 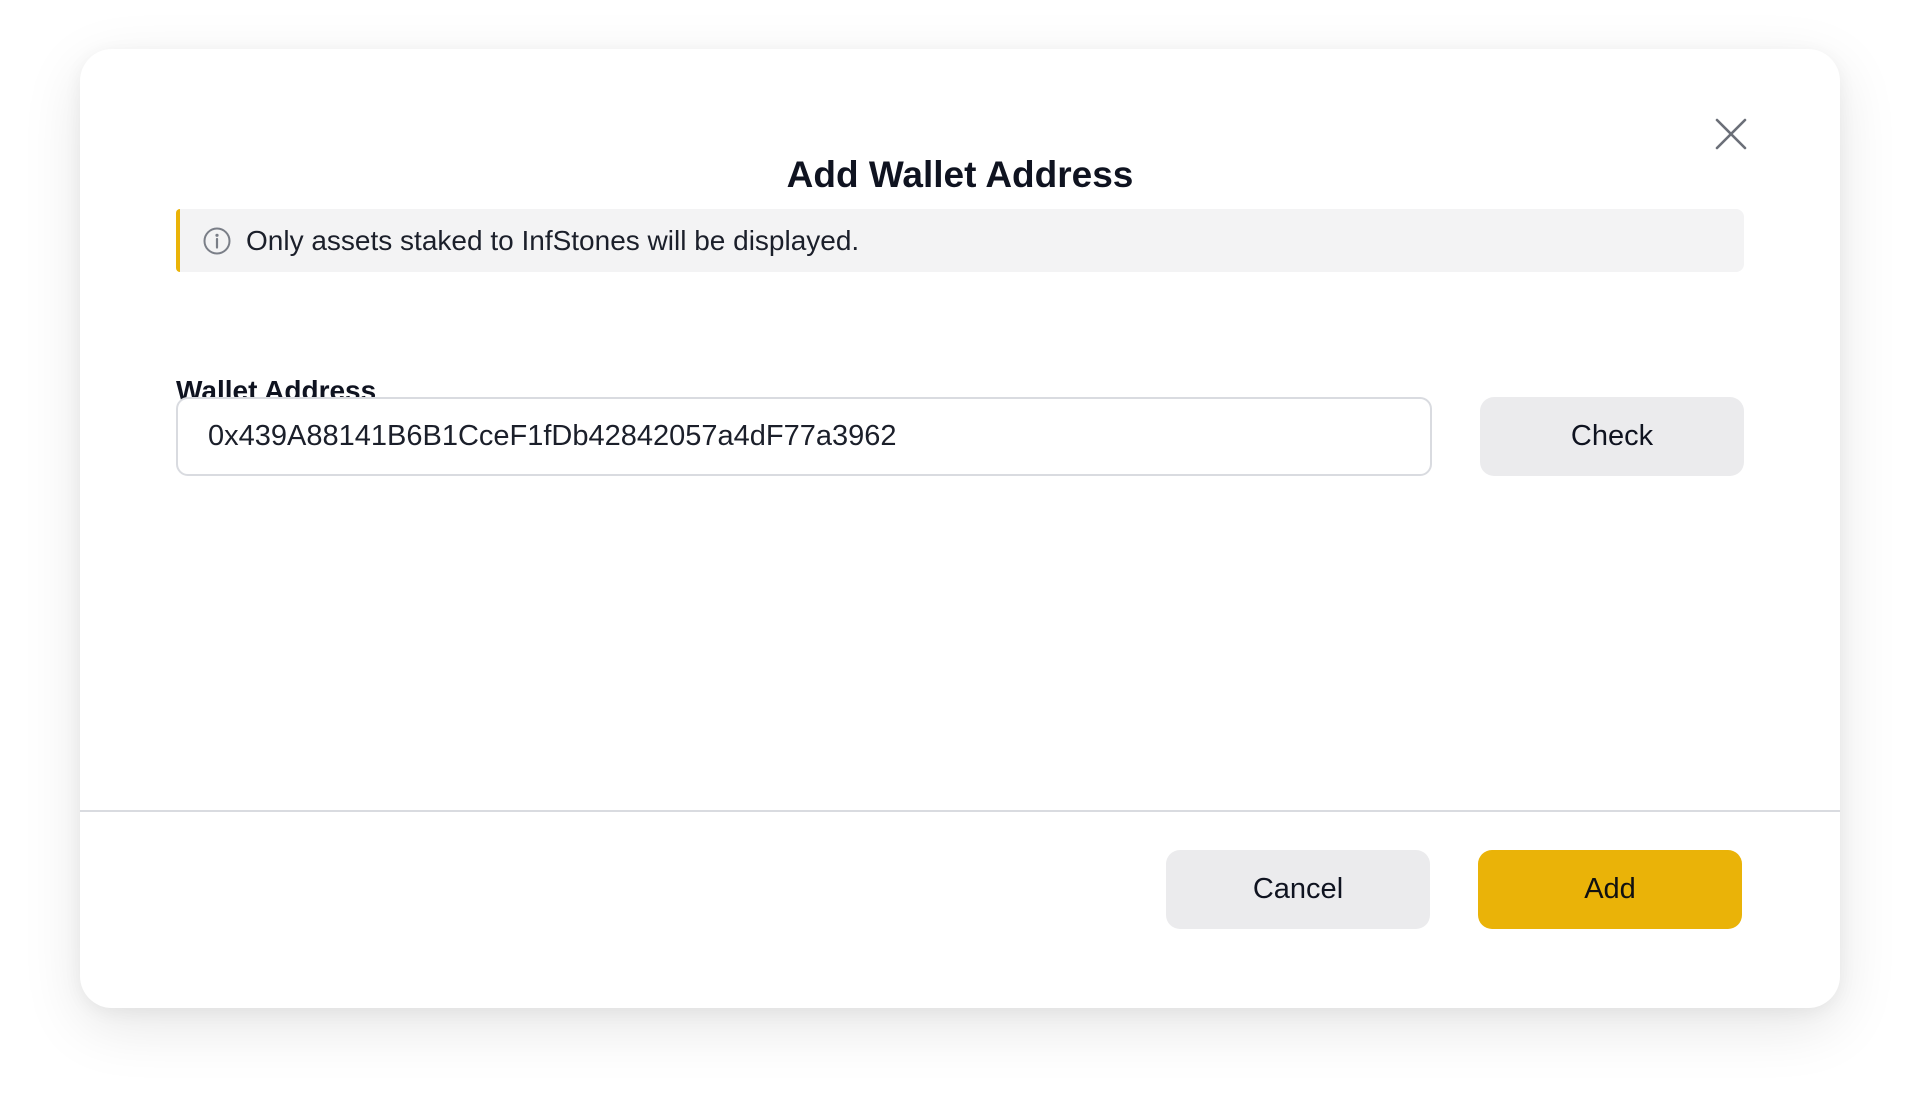 What do you see at coordinates (960, 811) in the screenshot?
I see `footer-divider` at bounding box center [960, 811].